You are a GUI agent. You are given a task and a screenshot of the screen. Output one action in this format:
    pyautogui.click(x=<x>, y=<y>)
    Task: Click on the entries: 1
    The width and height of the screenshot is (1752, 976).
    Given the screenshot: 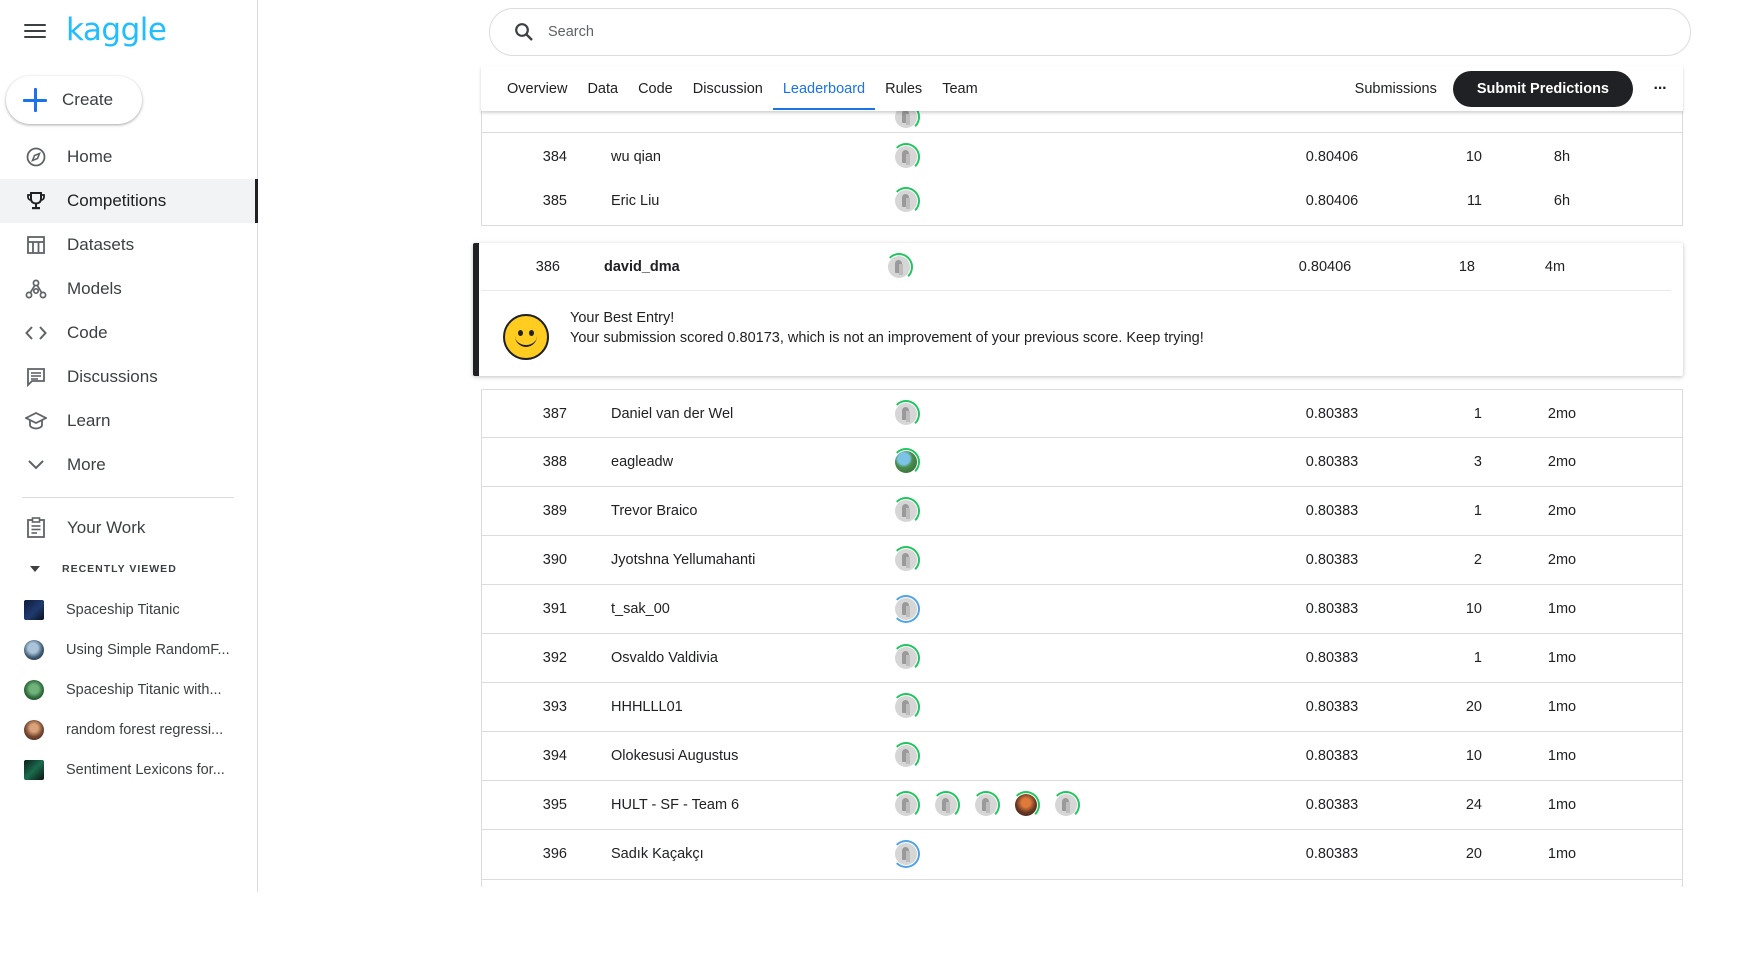 What is the action you would take?
    pyautogui.click(x=1477, y=658)
    